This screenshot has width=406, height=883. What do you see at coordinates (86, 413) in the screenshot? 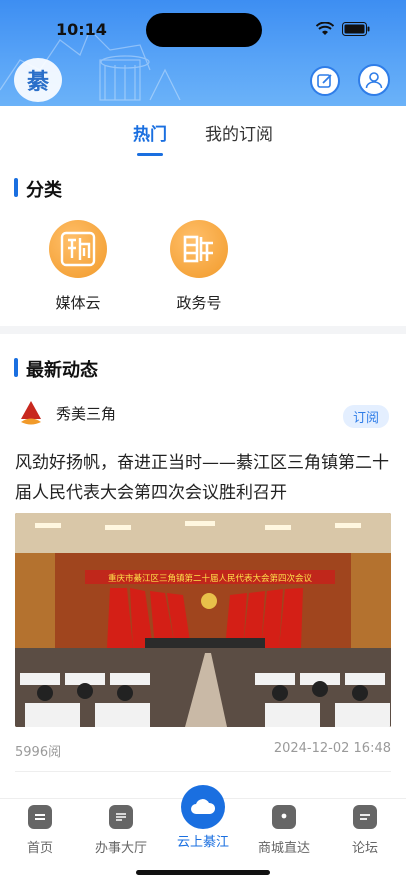
I see `source-name: 秀美三角` at bounding box center [86, 413].